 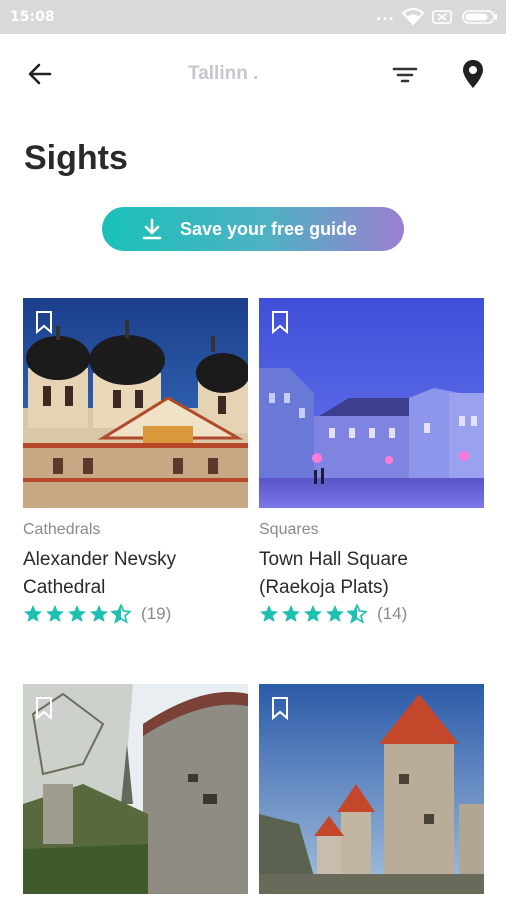 What do you see at coordinates (371, 574) in the screenshot?
I see `sight-name: Town Hall Square (Raekoja Plats)` at bounding box center [371, 574].